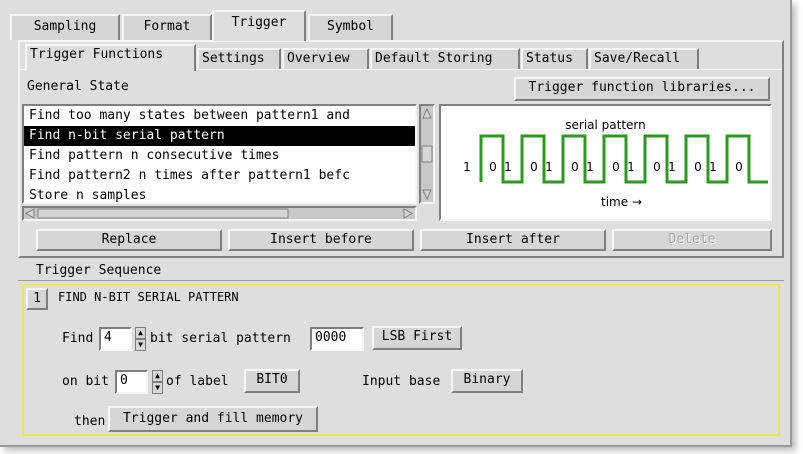 This screenshot has height=454, width=803. I want to click on on-bit-stepper: ▲ ▼, so click(157, 382).